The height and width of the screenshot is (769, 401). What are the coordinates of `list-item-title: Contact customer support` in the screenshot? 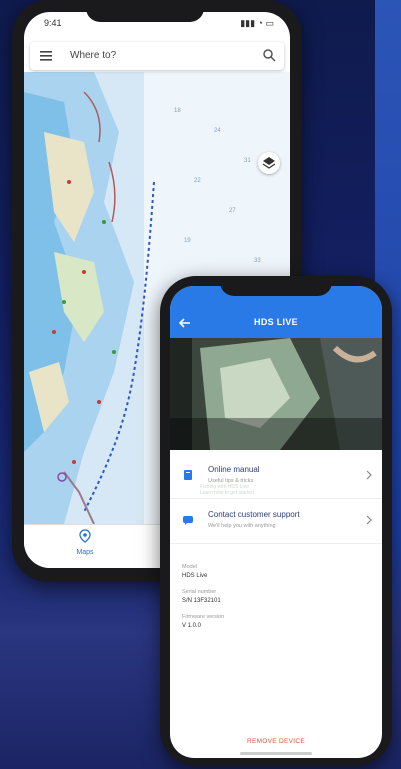 It's located at (254, 514).